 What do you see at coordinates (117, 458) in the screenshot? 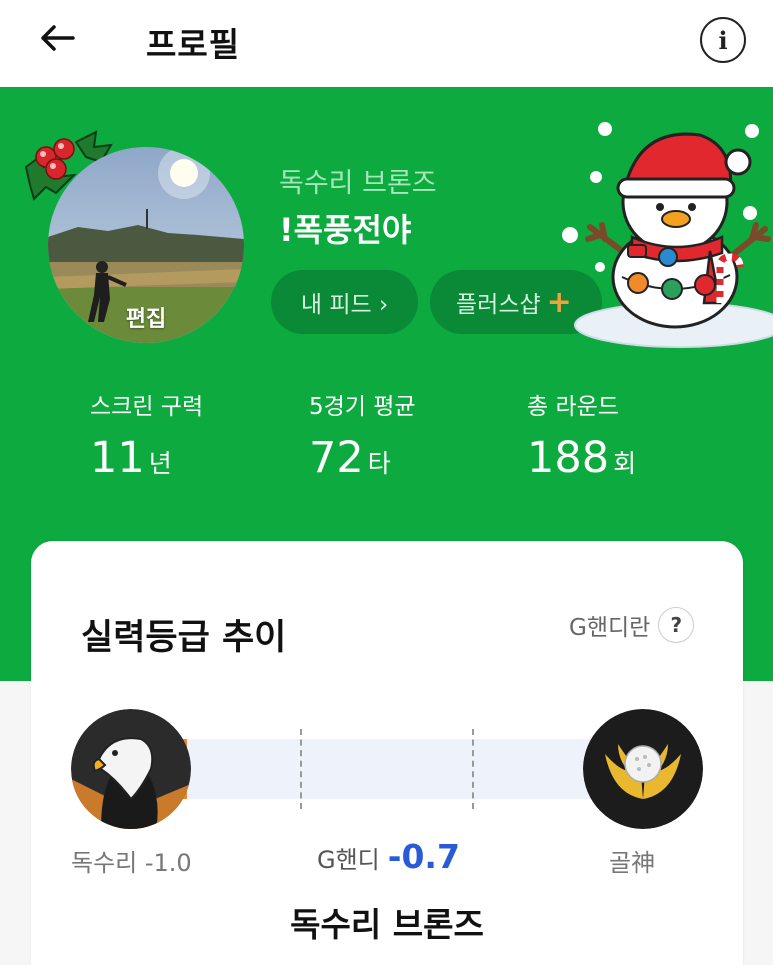
I see `stat-number: 11` at bounding box center [117, 458].